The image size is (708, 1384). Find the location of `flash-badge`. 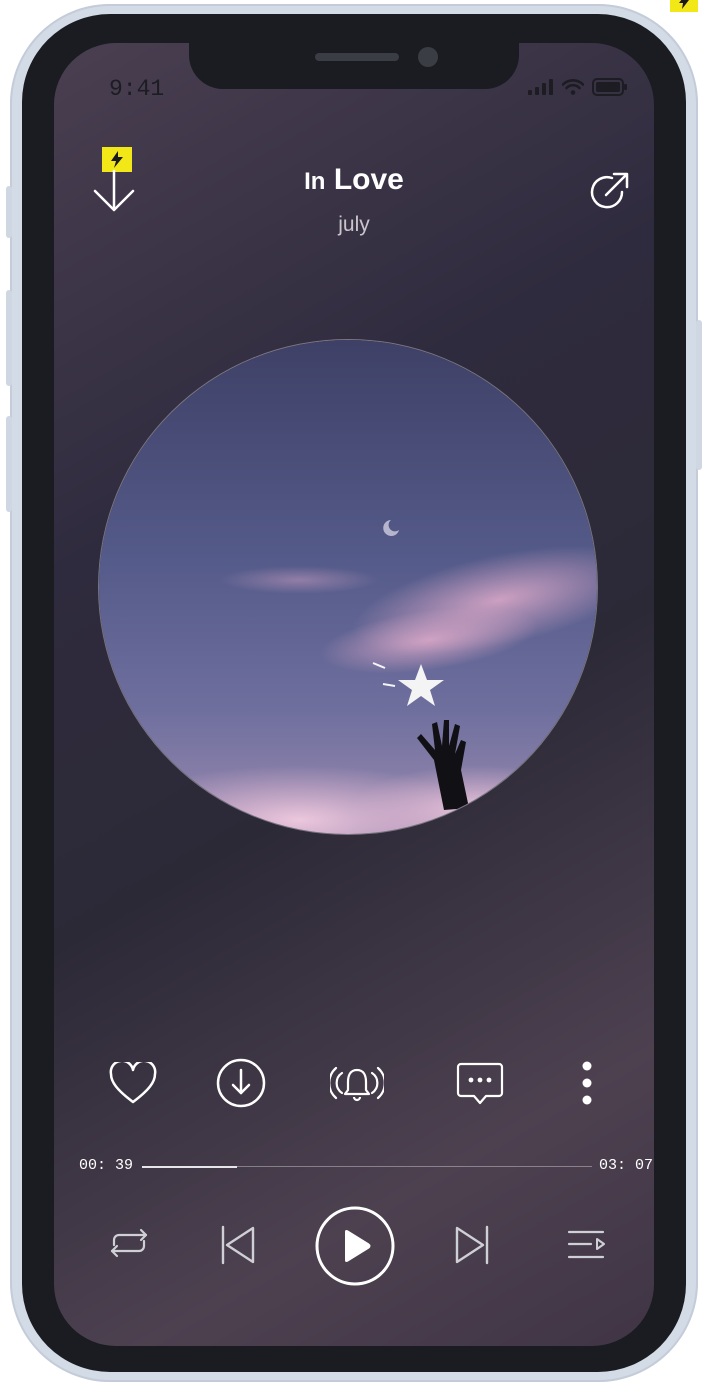

flash-badge is located at coordinates (684, 6).